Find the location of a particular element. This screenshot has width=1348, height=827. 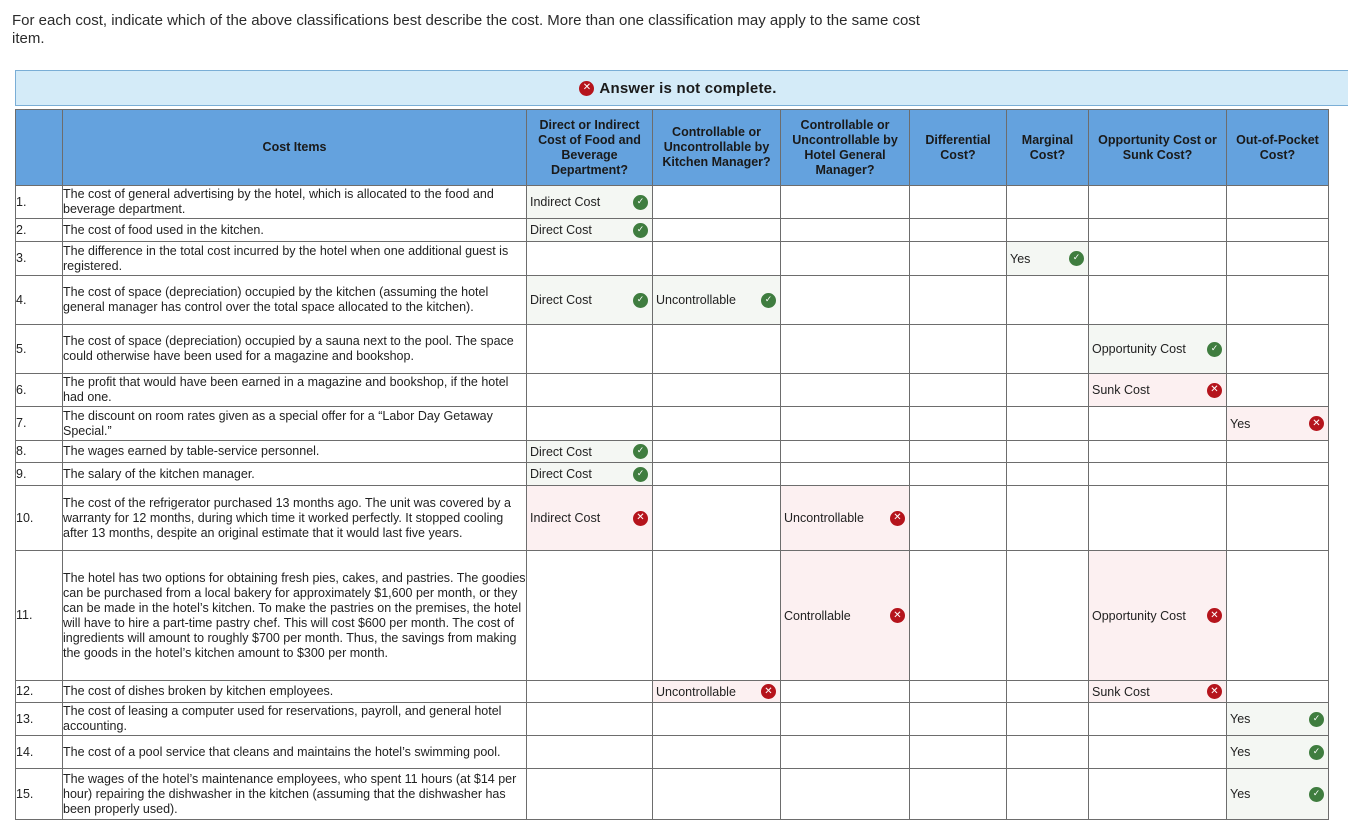

answer-cell-kitchen-manager: Uncontrollable ✕ is located at coordinates (716, 691).